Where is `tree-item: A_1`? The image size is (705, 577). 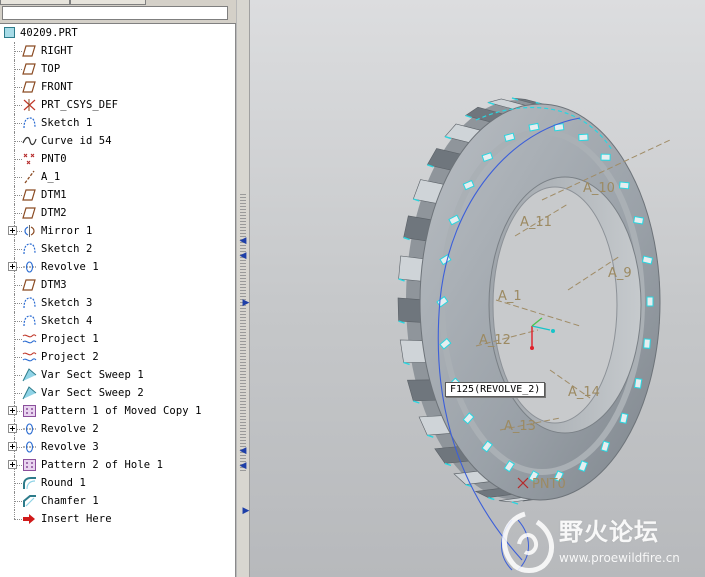 tree-item: A_1 is located at coordinates (118, 177).